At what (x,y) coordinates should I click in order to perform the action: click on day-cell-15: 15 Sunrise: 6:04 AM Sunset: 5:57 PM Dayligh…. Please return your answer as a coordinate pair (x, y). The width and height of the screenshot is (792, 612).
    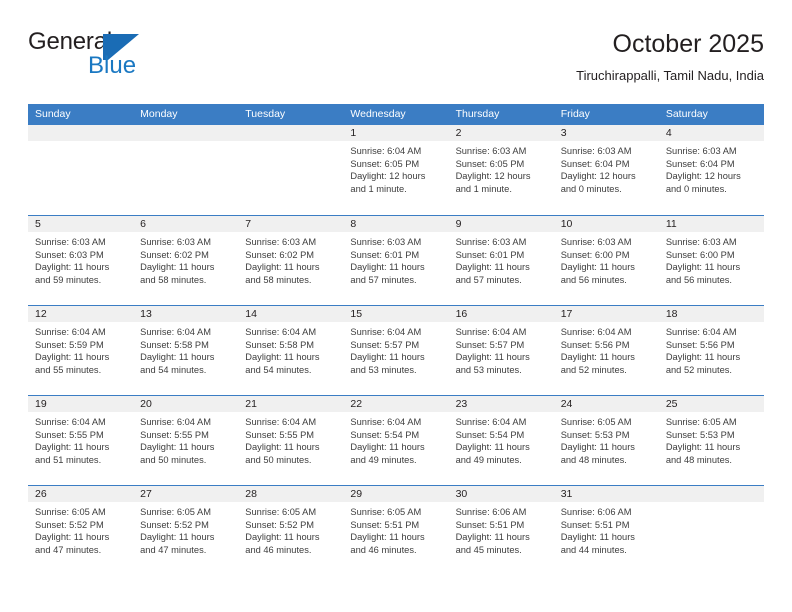
    Looking at the image, I should click on (396, 350).